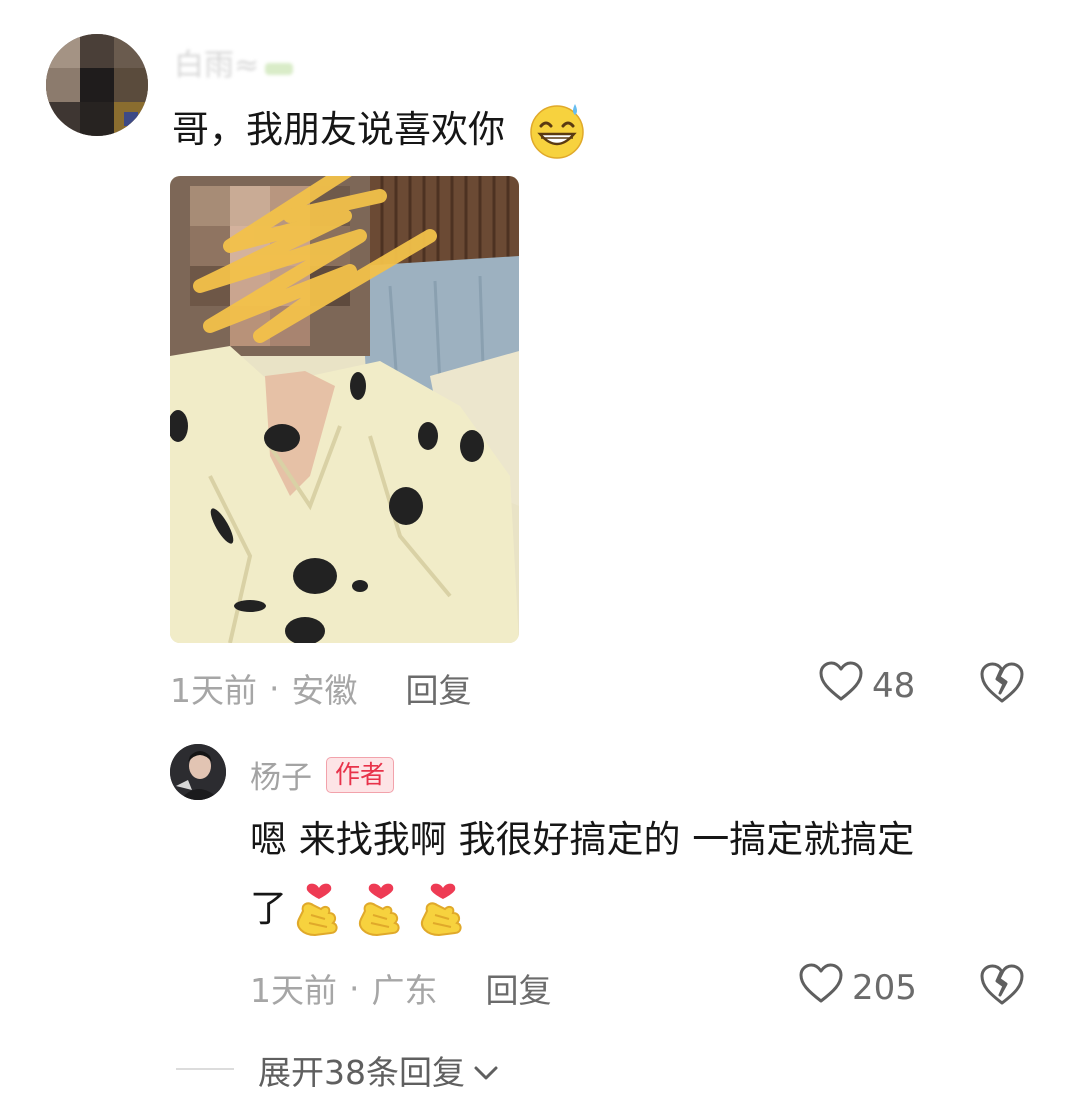 This screenshot has height=1104, width=1080. Describe the element at coordinates (486, 1070) in the screenshot. I see `chevron-down-icon` at that location.